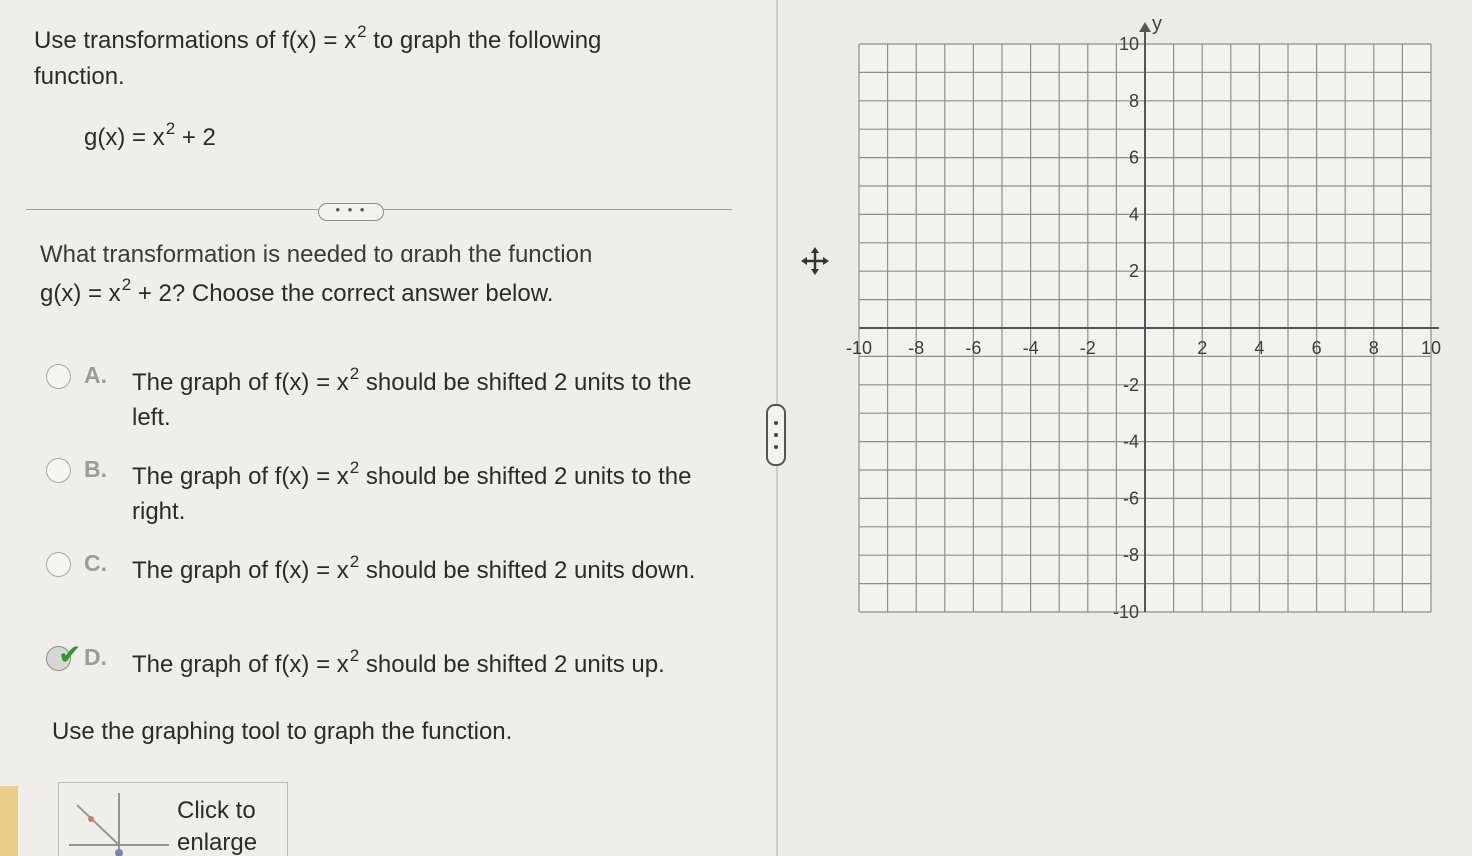 Image resolution: width=1472 pixels, height=856 pixels. What do you see at coordinates (1088, 348) in the screenshot?
I see `x-tick-label: -2` at bounding box center [1088, 348].